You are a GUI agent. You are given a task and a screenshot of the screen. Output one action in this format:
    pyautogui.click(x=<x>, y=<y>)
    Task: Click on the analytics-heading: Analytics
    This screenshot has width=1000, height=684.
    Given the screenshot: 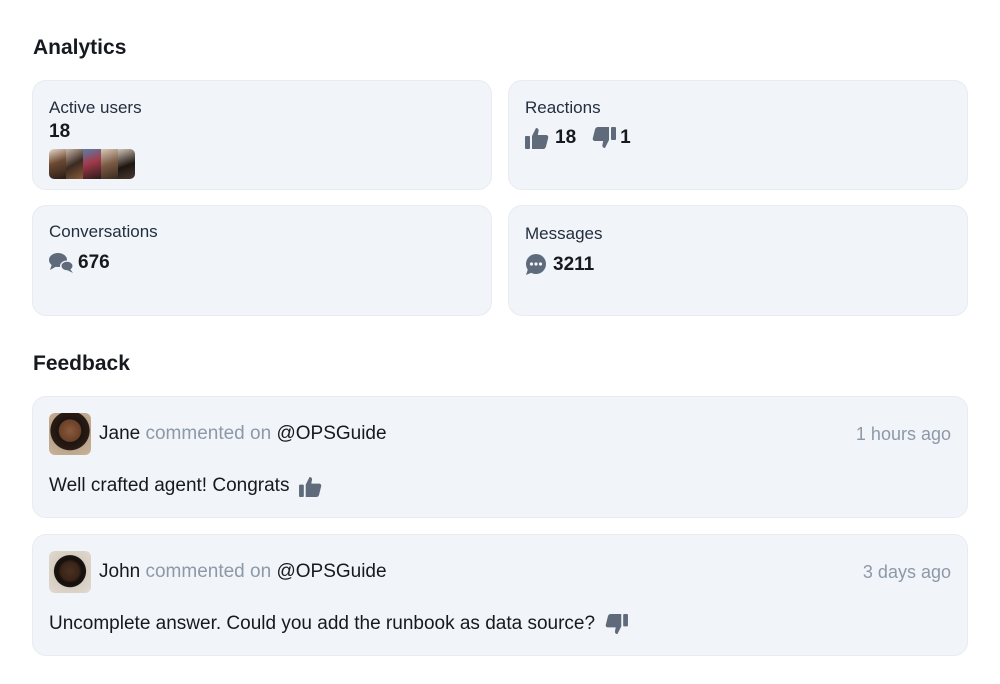 What is the action you would take?
    pyautogui.click(x=80, y=47)
    